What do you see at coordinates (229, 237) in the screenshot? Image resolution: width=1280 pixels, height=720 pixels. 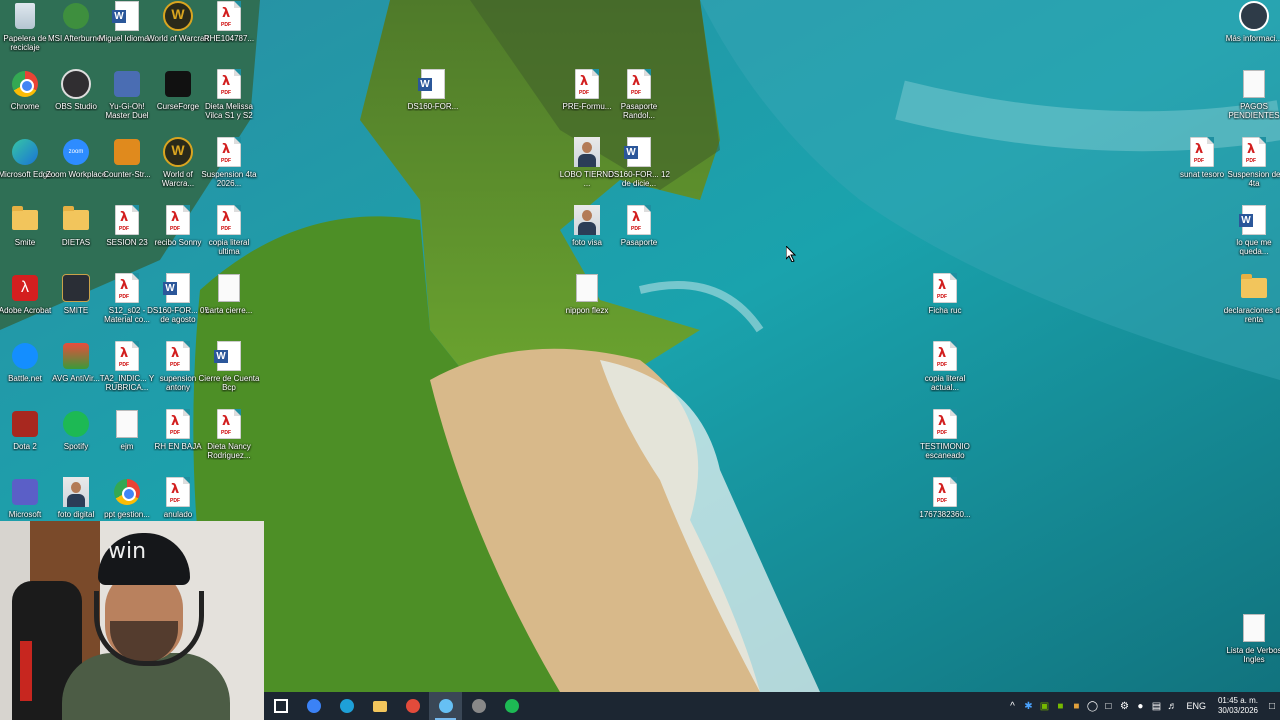 I see `desktop-shortcut: λ PDF copia literal ultima` at bounding box center [229, 237].